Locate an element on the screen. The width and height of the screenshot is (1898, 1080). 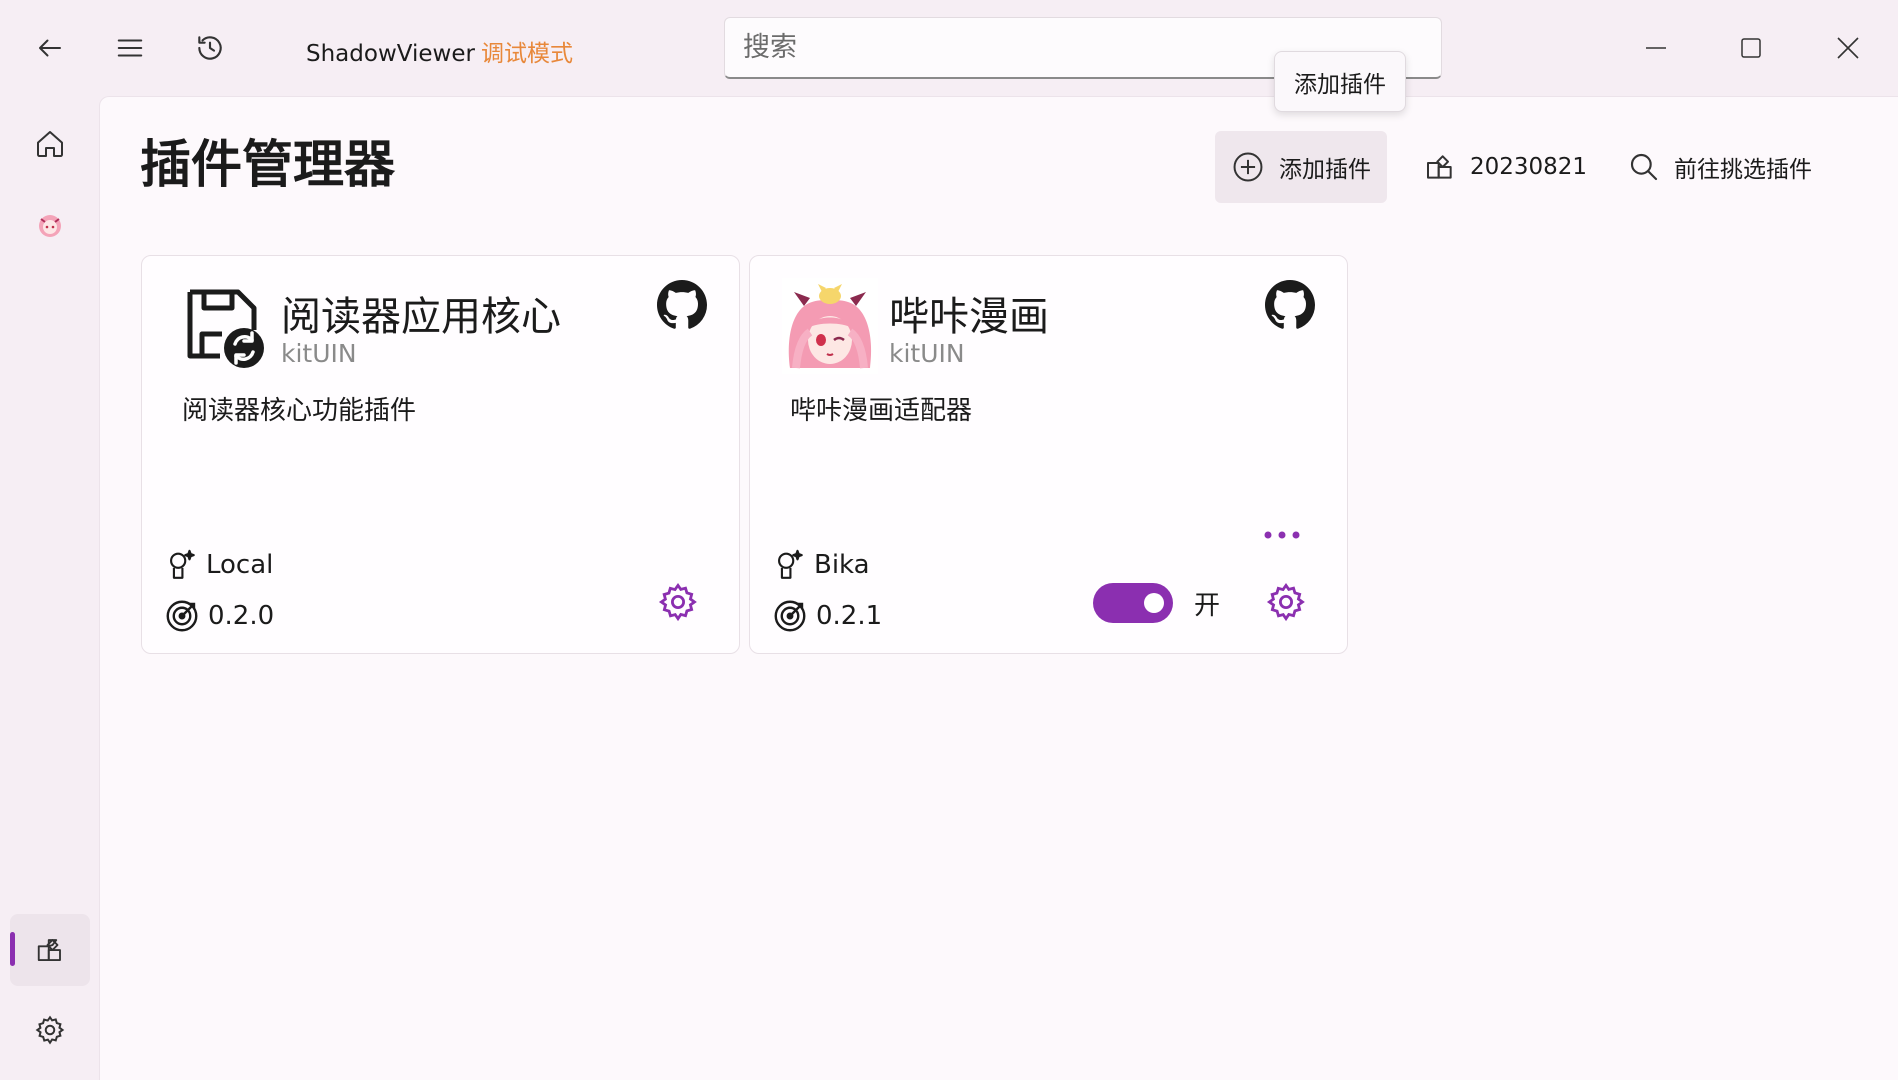
nav-home is located at coordinates (50, 144).